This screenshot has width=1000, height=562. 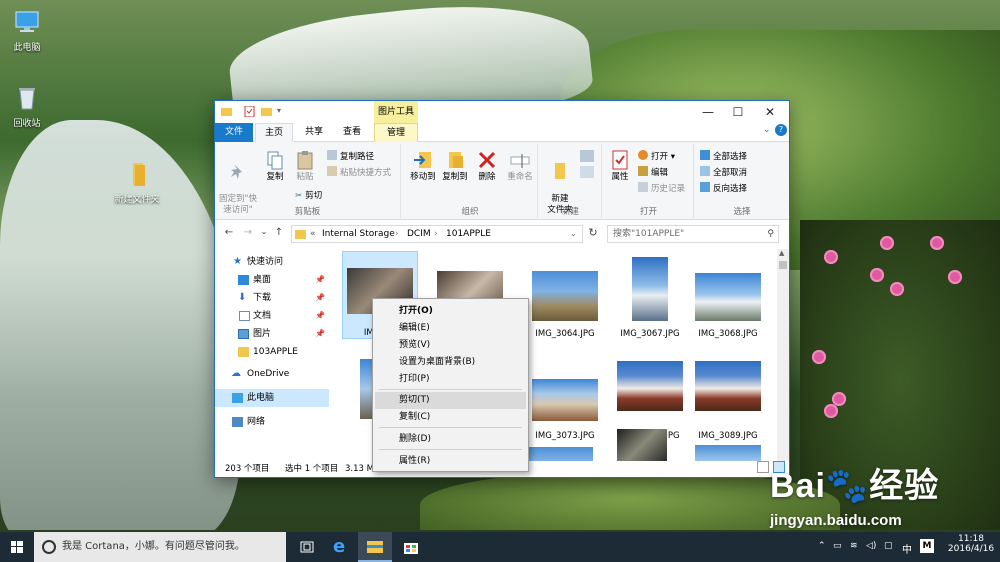 I want to click on recent-locations-icon: ⌄, so click(x=264, y=234).